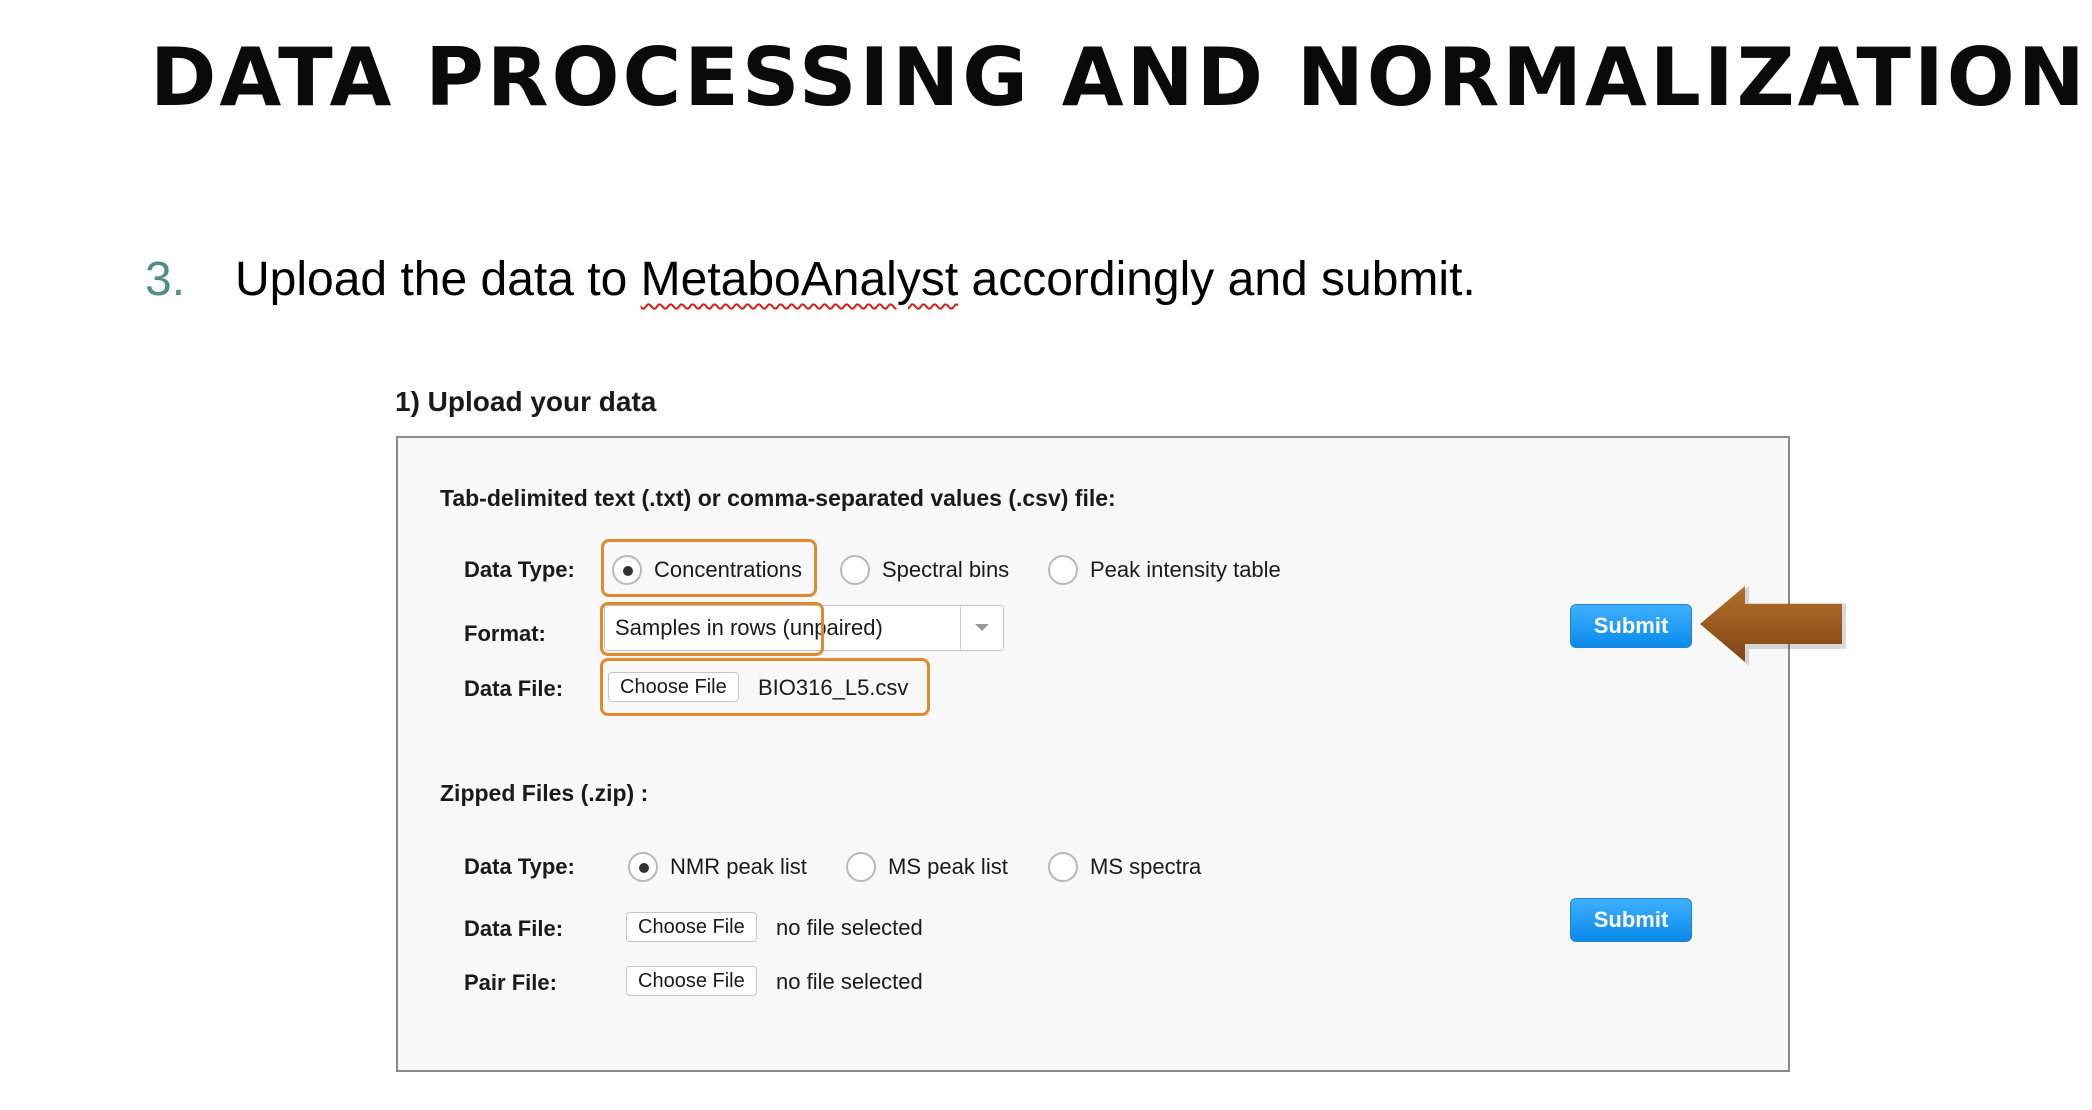 The width and height of the screenshot is (2092, 1110). Describe the element at coordinates (1217, 279) in the screenshot. I see `step-text-after: accordingly and submit.` at that location.